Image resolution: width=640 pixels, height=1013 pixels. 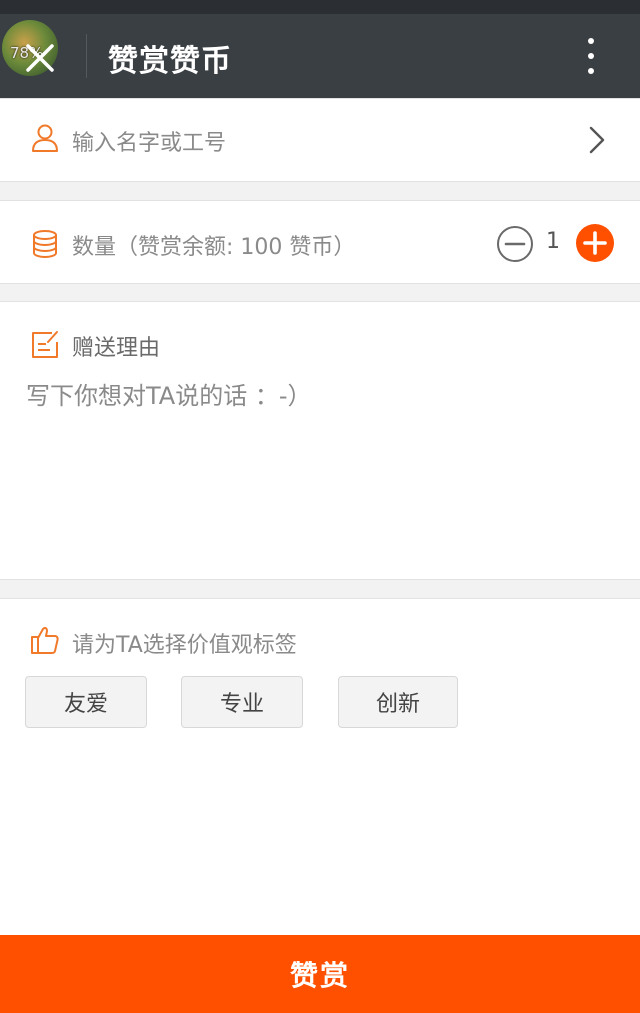 I want to click on more-options-button, so click(x=591, y=56).